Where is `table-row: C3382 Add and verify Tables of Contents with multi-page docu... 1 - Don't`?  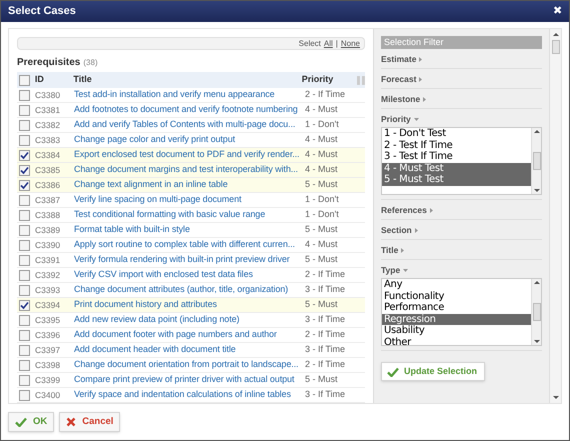
table-row: C3382 Add and verify Tables of Contents with multi-page docu... 1 - Don't is located at coordinates (191, 125).